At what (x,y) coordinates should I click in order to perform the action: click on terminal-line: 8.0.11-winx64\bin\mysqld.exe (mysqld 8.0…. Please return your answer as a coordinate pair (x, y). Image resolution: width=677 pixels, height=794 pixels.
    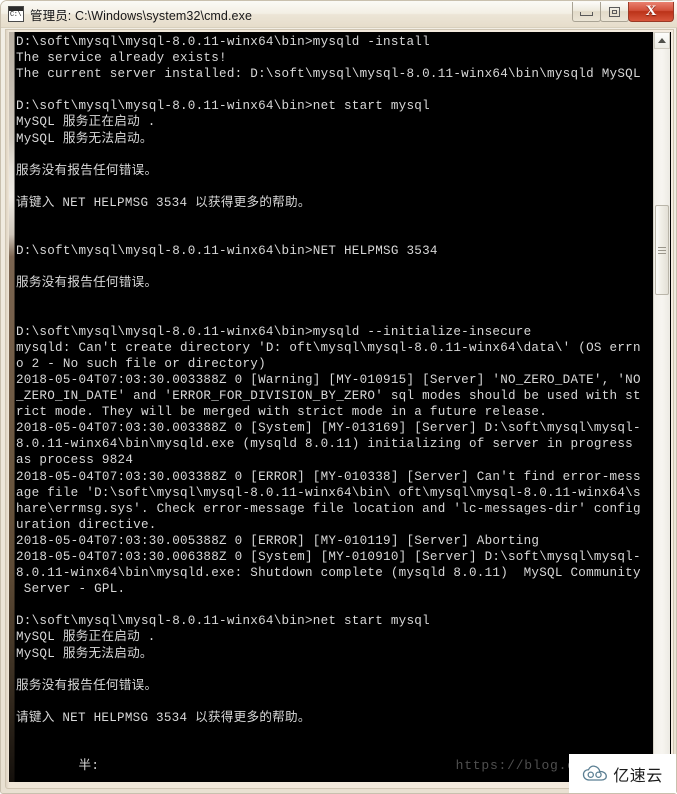
    Looking at the image, I should click on (324, 444).